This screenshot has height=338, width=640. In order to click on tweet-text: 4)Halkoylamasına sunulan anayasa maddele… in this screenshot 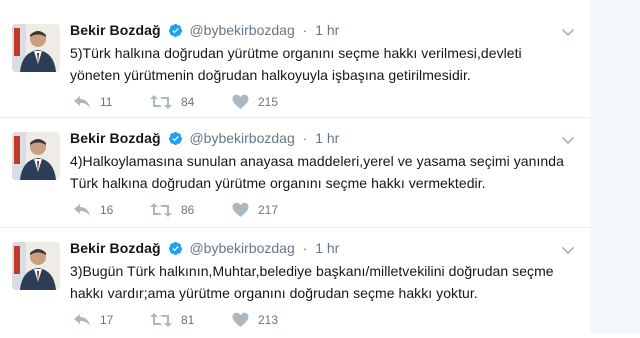, I will do `click(317, 172)`.